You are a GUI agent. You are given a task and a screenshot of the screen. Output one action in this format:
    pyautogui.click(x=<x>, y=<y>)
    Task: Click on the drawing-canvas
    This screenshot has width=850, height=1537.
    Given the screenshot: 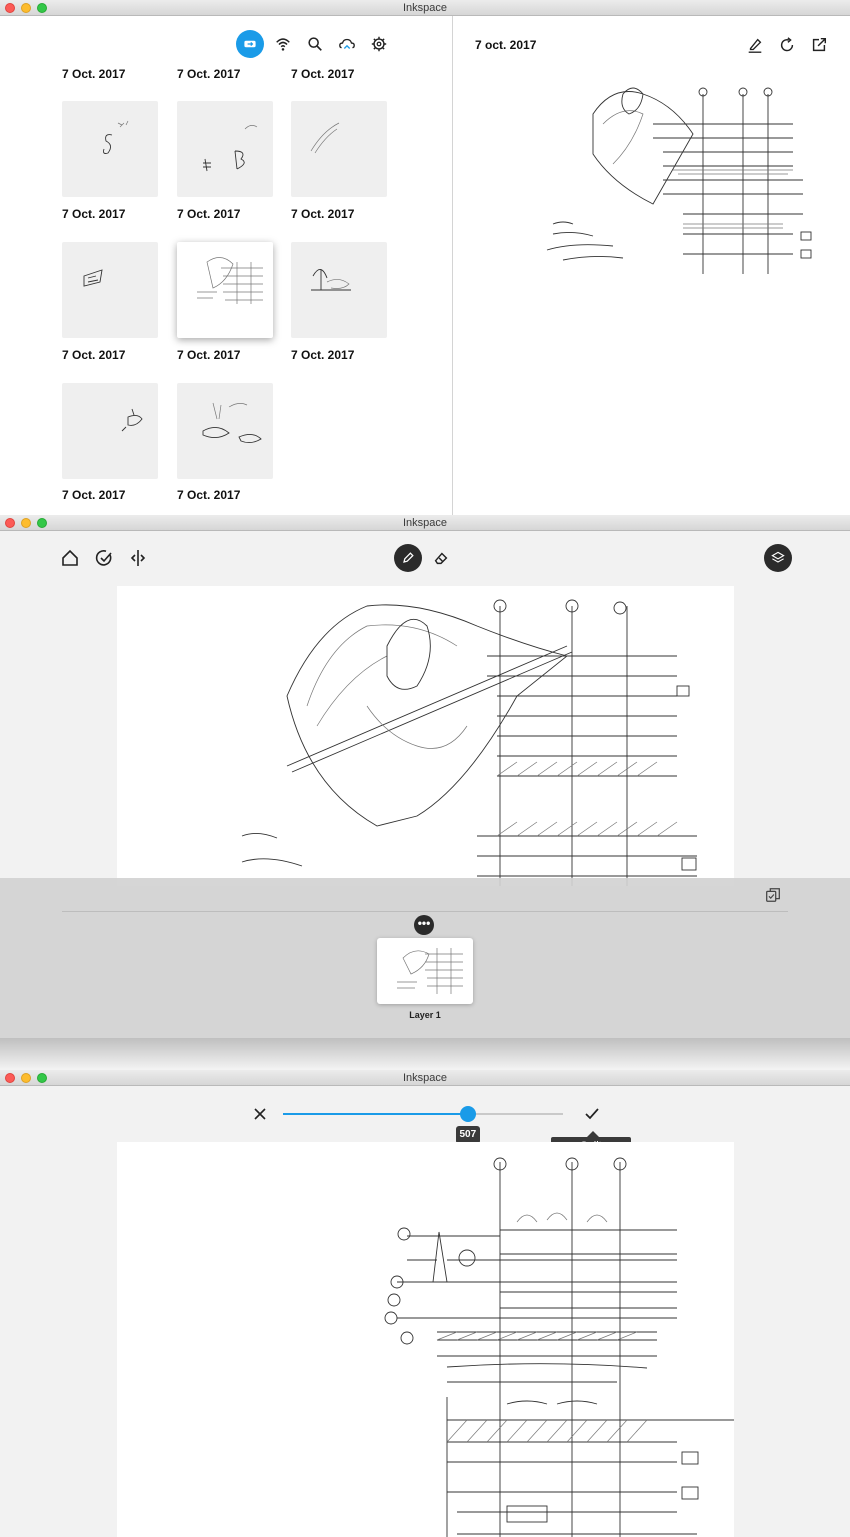 What is the action you would take?
    pyautogui.click(x=425, y=736)
    